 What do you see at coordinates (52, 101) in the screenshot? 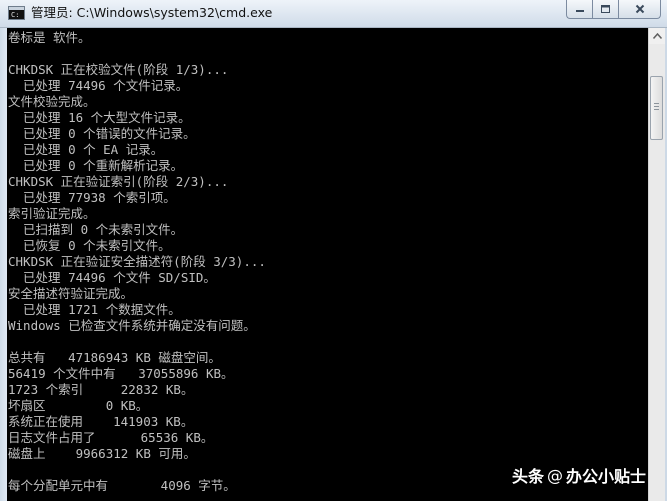
I see `console-line: 文件校验完成。` at bounding box center [52, 101].